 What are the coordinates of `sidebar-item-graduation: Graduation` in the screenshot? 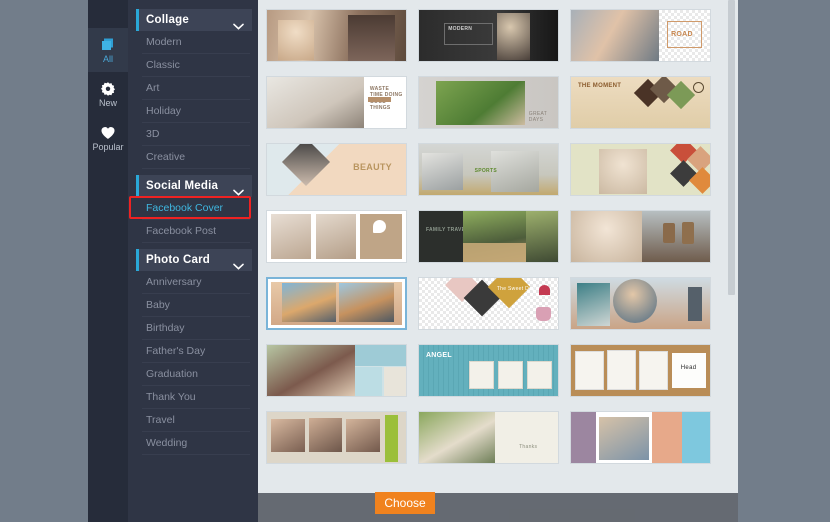 It's located at (196, 374).